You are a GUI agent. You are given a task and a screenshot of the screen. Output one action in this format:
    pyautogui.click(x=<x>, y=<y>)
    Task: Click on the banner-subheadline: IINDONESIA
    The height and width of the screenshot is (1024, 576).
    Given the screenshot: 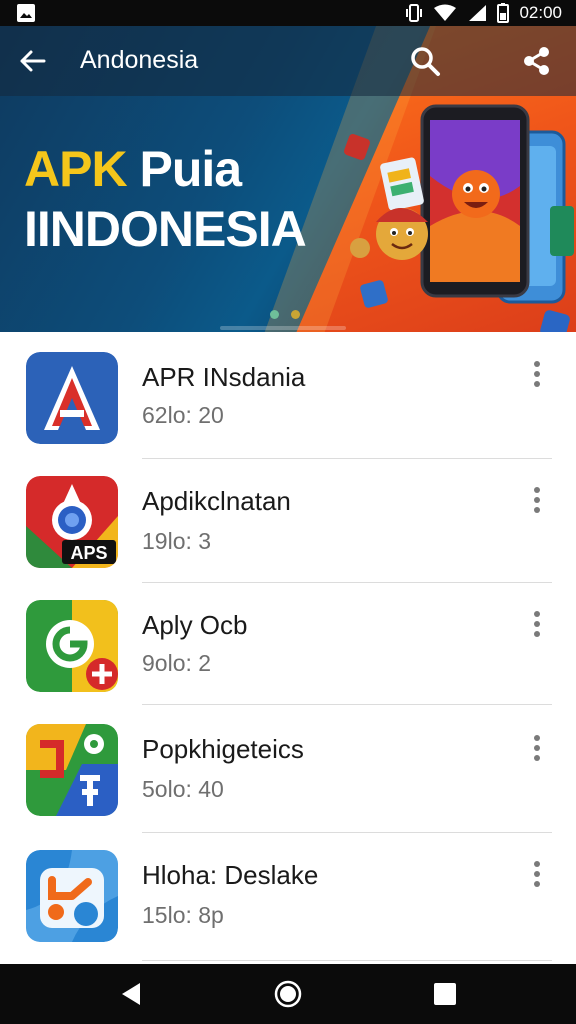 What is the action you would take?
    pyautogui.click(x=165, y=229)
    